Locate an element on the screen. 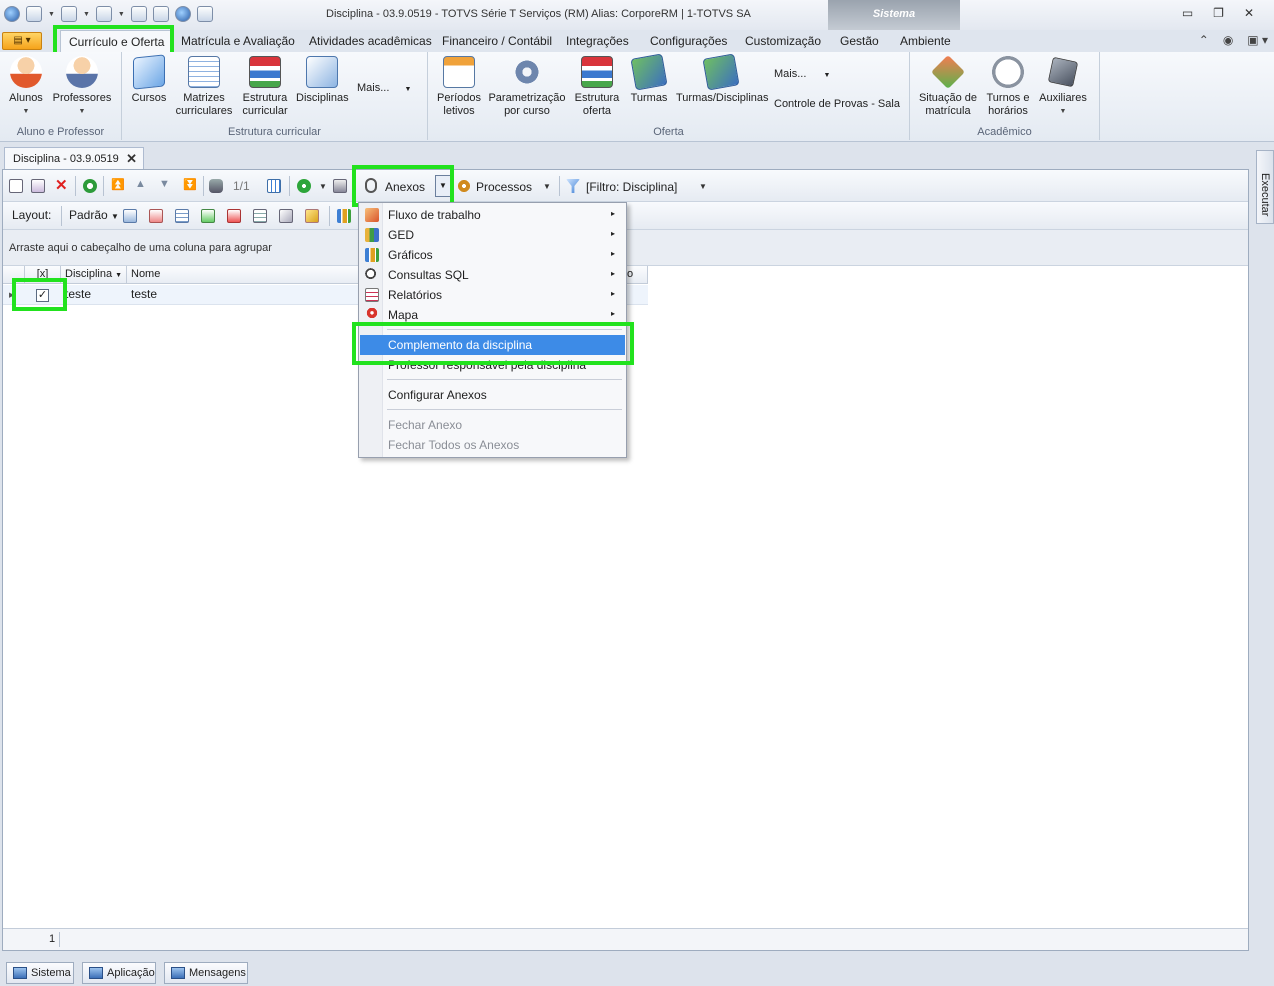 The height and width of the screenshot is (986, 1274). collapse-ribbon-icon: ⌃ is located at coordinates (1204, 40).